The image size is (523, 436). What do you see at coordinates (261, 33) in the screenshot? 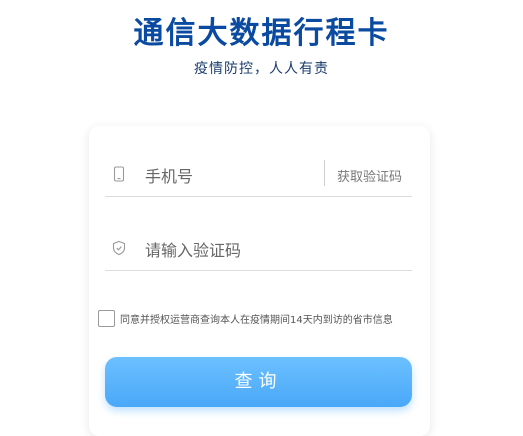
I see `page-title: 通信大数据行程卡` at bounding box center [261, 33].